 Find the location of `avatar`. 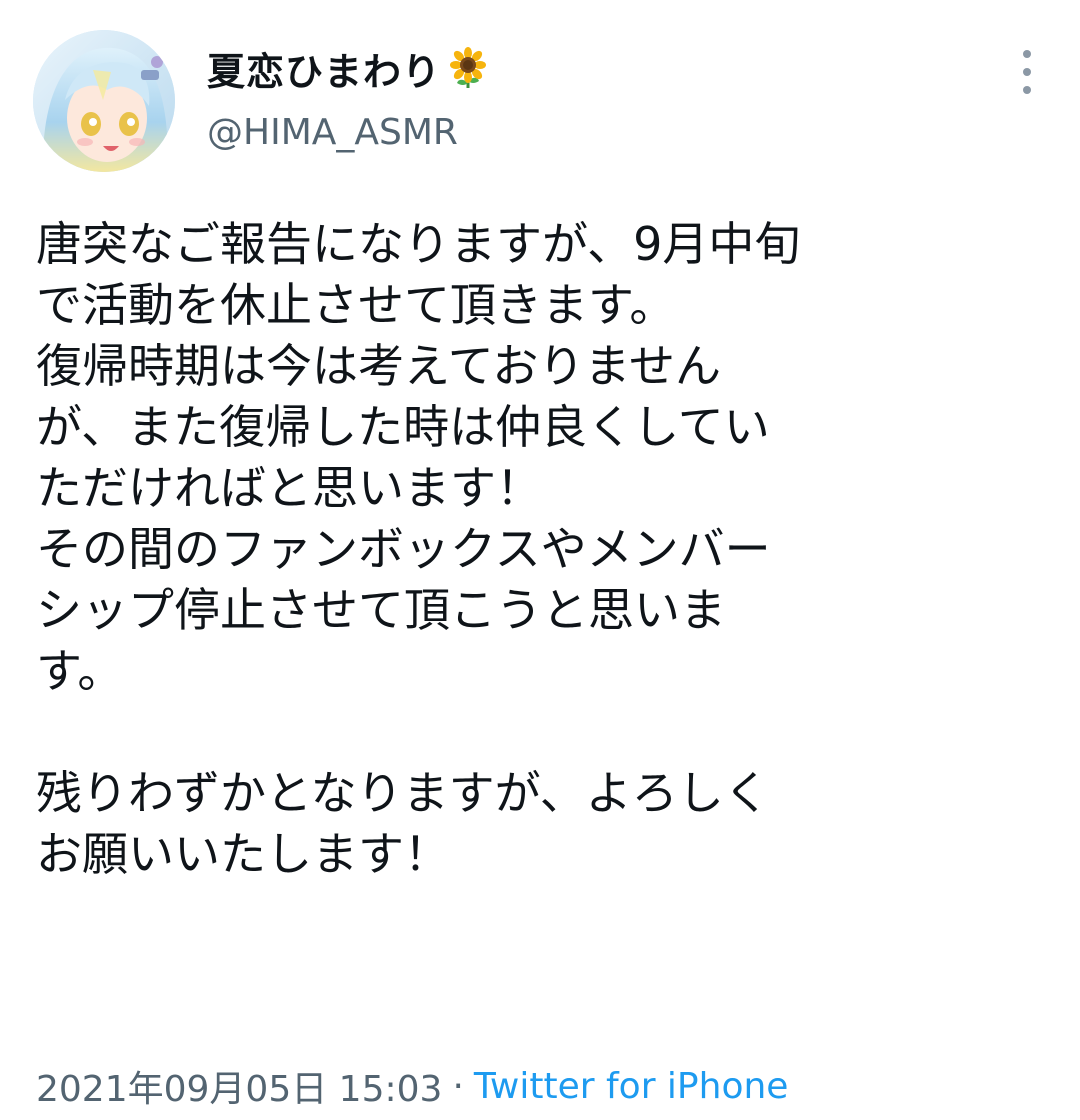

avatar is located at coordinates (104, 101).